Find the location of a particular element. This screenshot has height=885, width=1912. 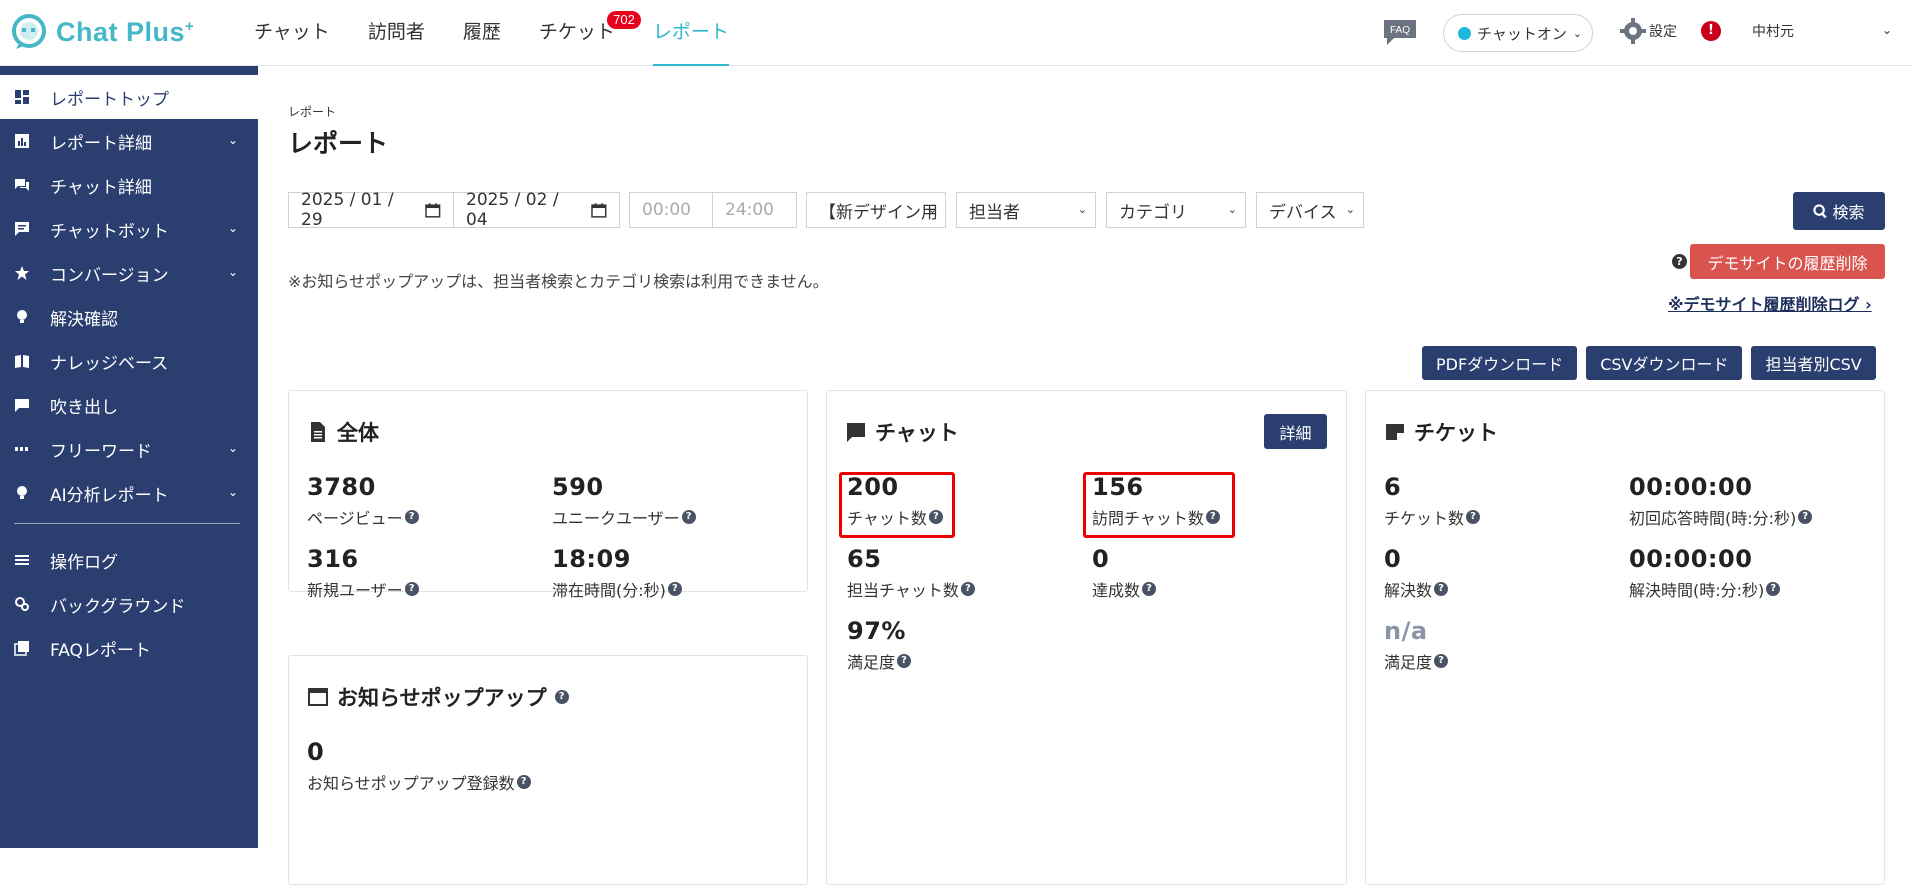

chat-plus-logo-icon is located at coordinates (29, 31).